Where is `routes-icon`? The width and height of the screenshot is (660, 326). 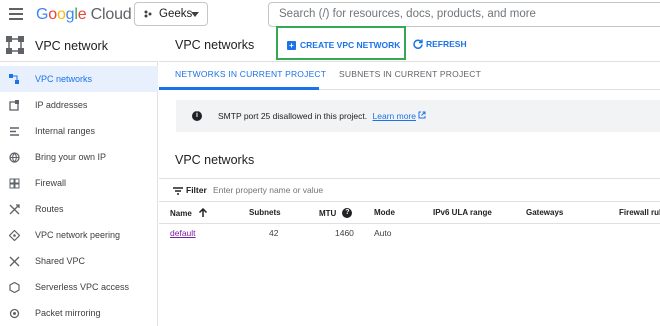
routes-icon is located at coordinates (14, 209).